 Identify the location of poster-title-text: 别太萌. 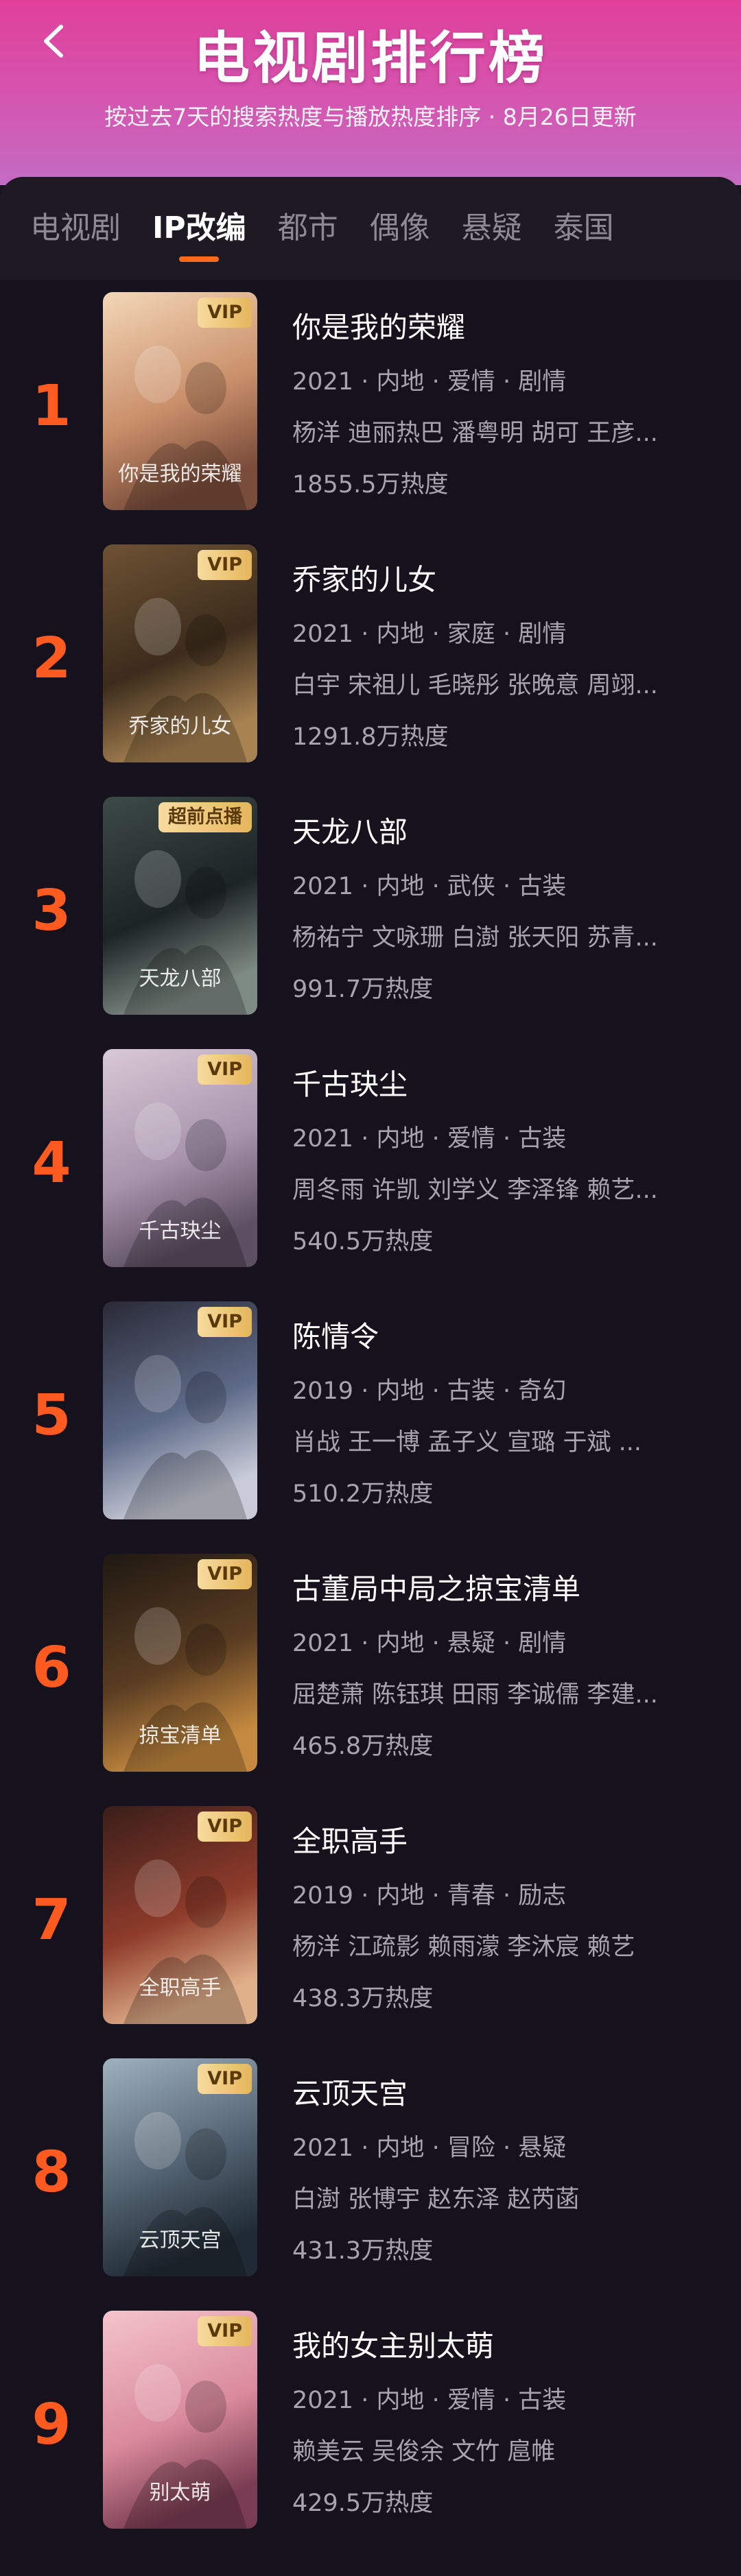
(180, 2493).